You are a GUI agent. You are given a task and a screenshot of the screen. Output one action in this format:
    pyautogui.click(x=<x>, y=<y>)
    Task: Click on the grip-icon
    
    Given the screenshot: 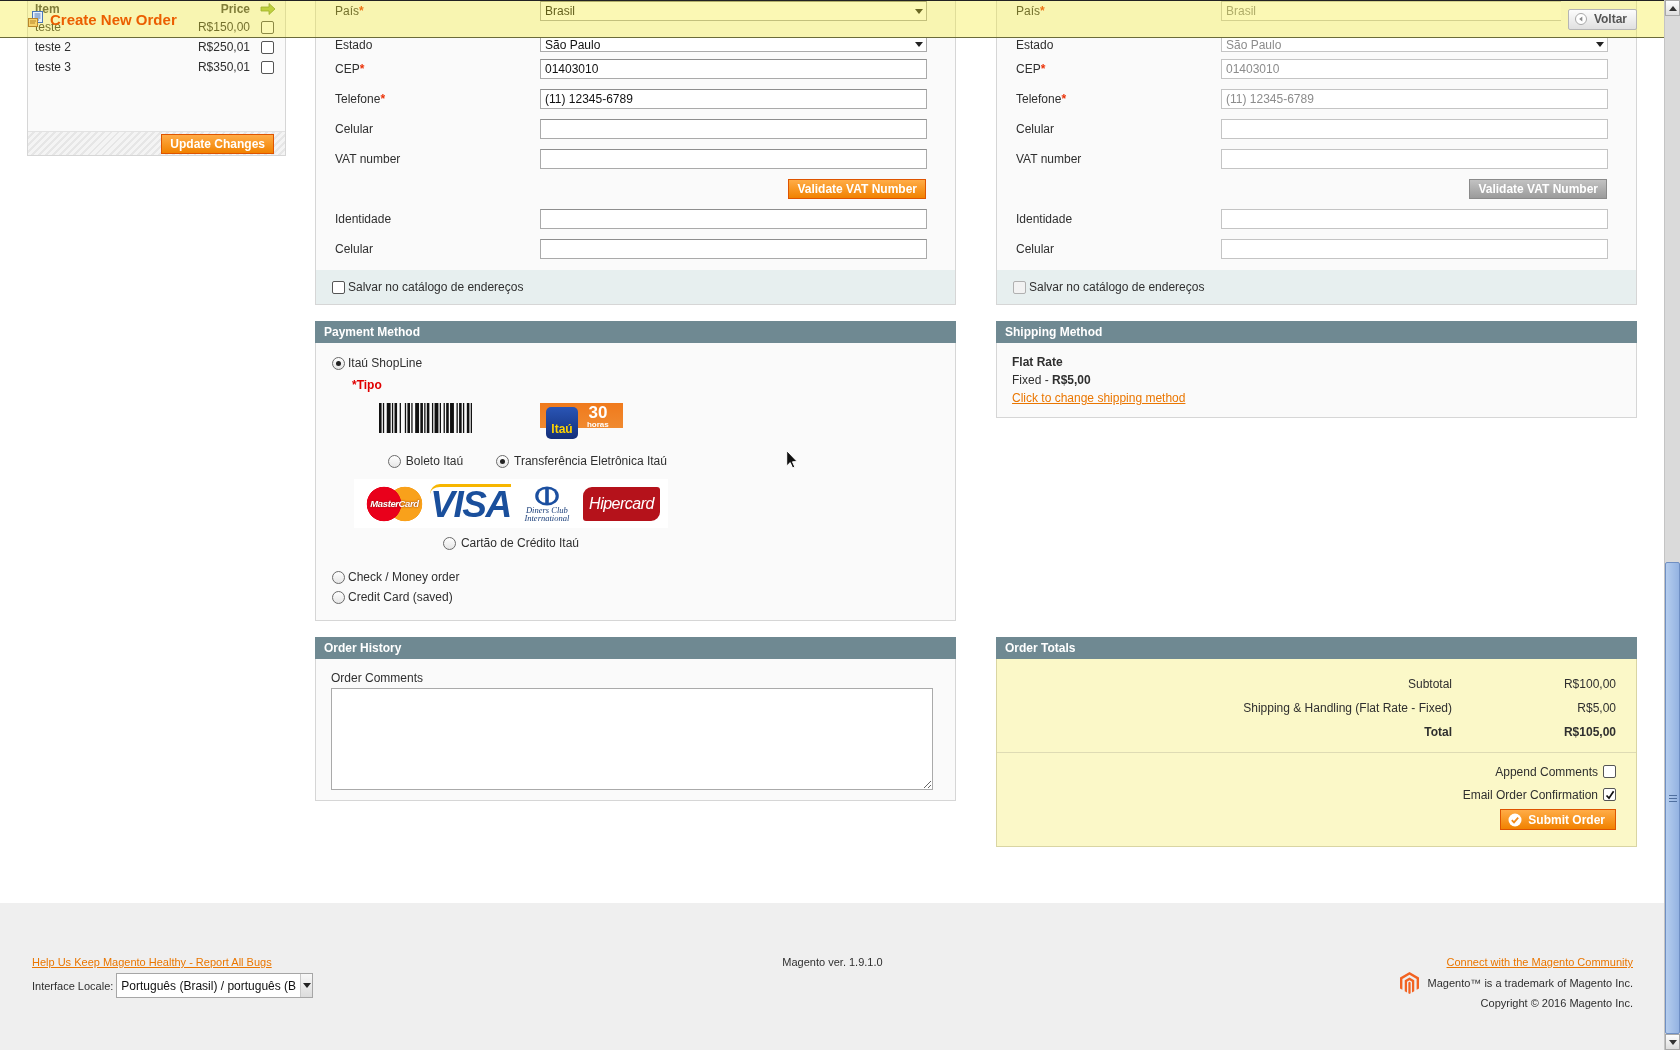 What is the action you would take?
    pyautogui.click(x=1672, y=798)
    